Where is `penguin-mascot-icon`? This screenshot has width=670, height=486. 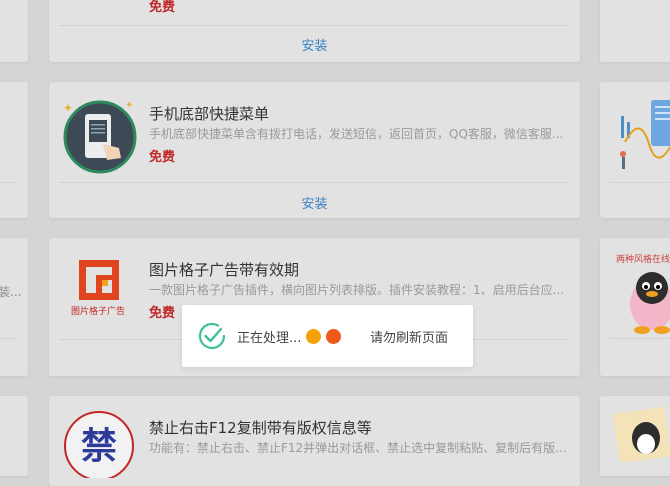 penguin-mascot-icon is located at coordinates (650, 303).